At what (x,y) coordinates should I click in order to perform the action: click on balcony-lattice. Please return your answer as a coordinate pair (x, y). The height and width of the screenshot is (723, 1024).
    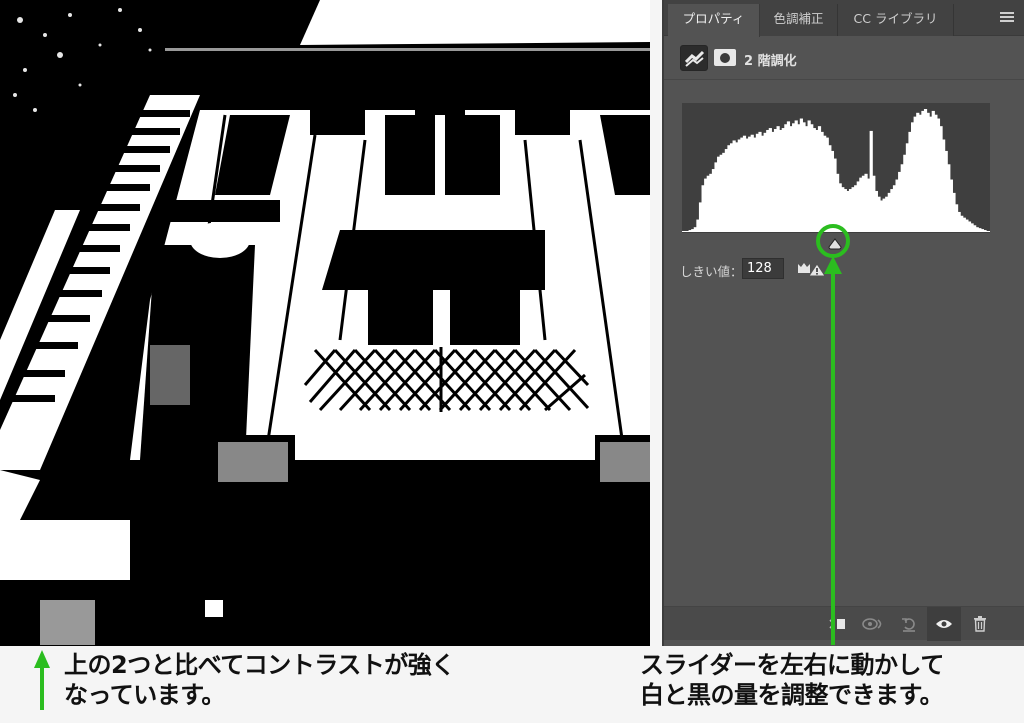
    Looking at the image, I should click on (445, 379).